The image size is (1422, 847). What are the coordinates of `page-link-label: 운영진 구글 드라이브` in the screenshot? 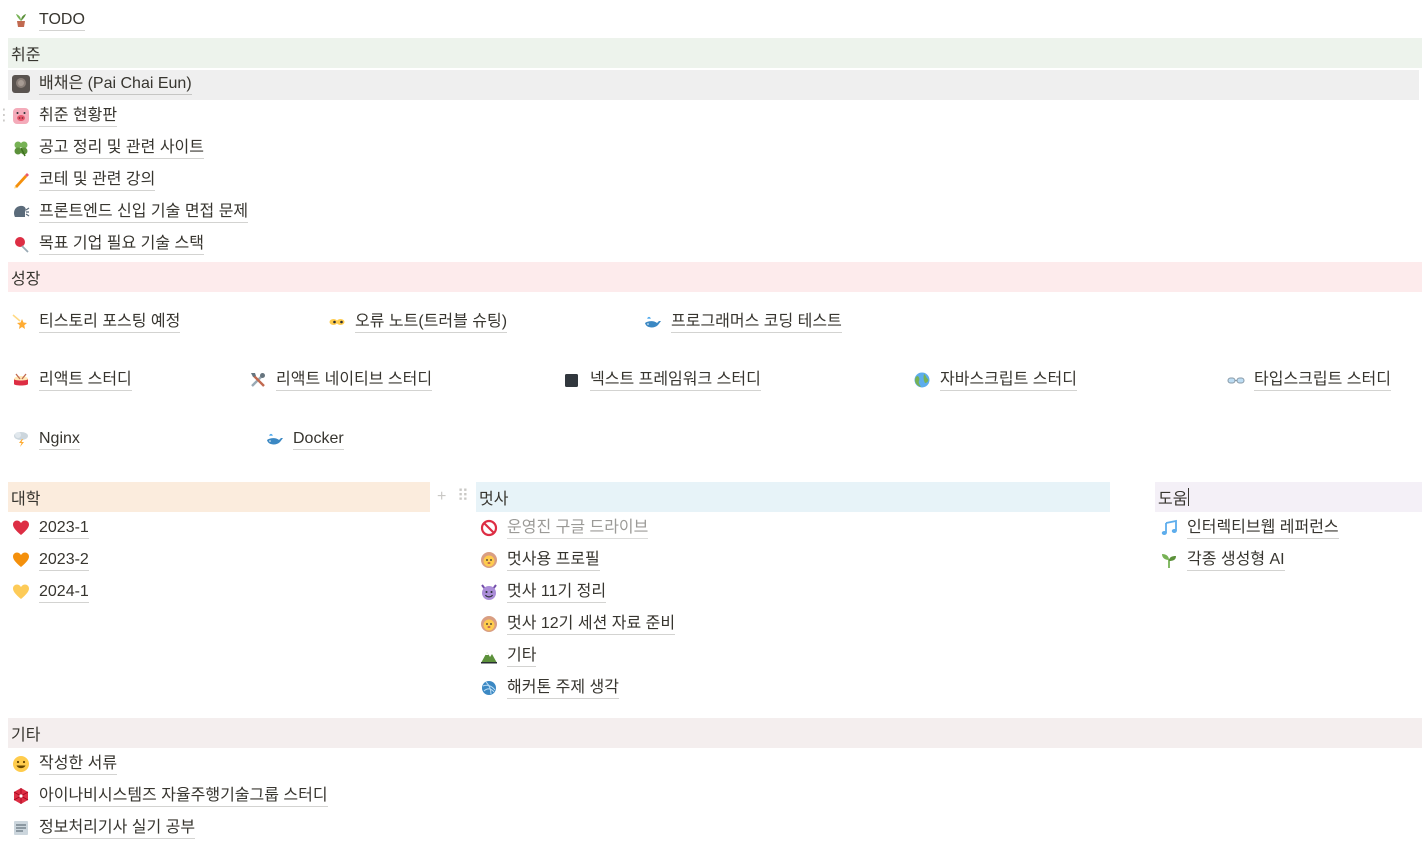 It's located at (578, 528).